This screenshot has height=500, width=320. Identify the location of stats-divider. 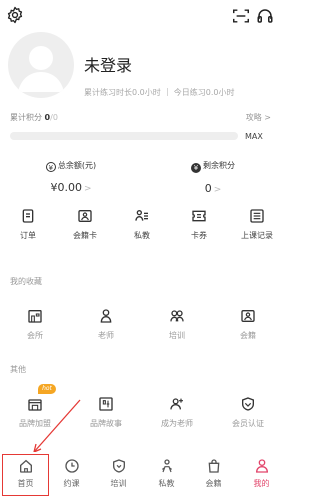
(167, 92).